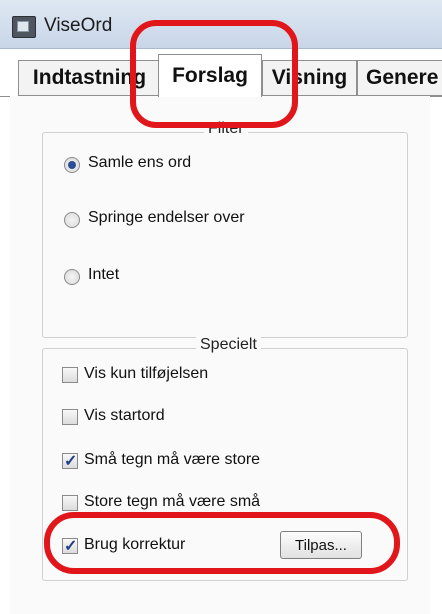 The image size is (442, 614). Describe the element at coordinates (70, 461) in the screenshot. I see `checkbox-smaa-tegn-maa-vaere-store` at that location.